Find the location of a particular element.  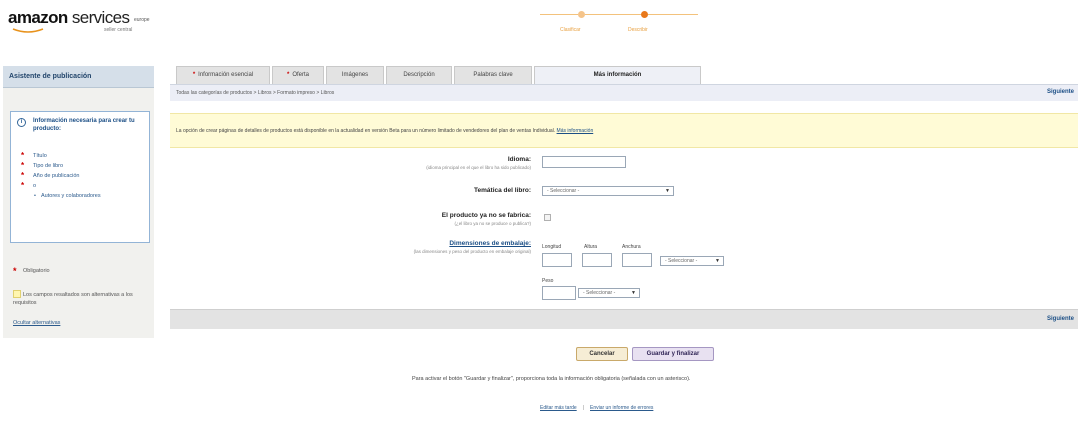

list-item: * Tipo de libro is located at coordinates (42, 165).